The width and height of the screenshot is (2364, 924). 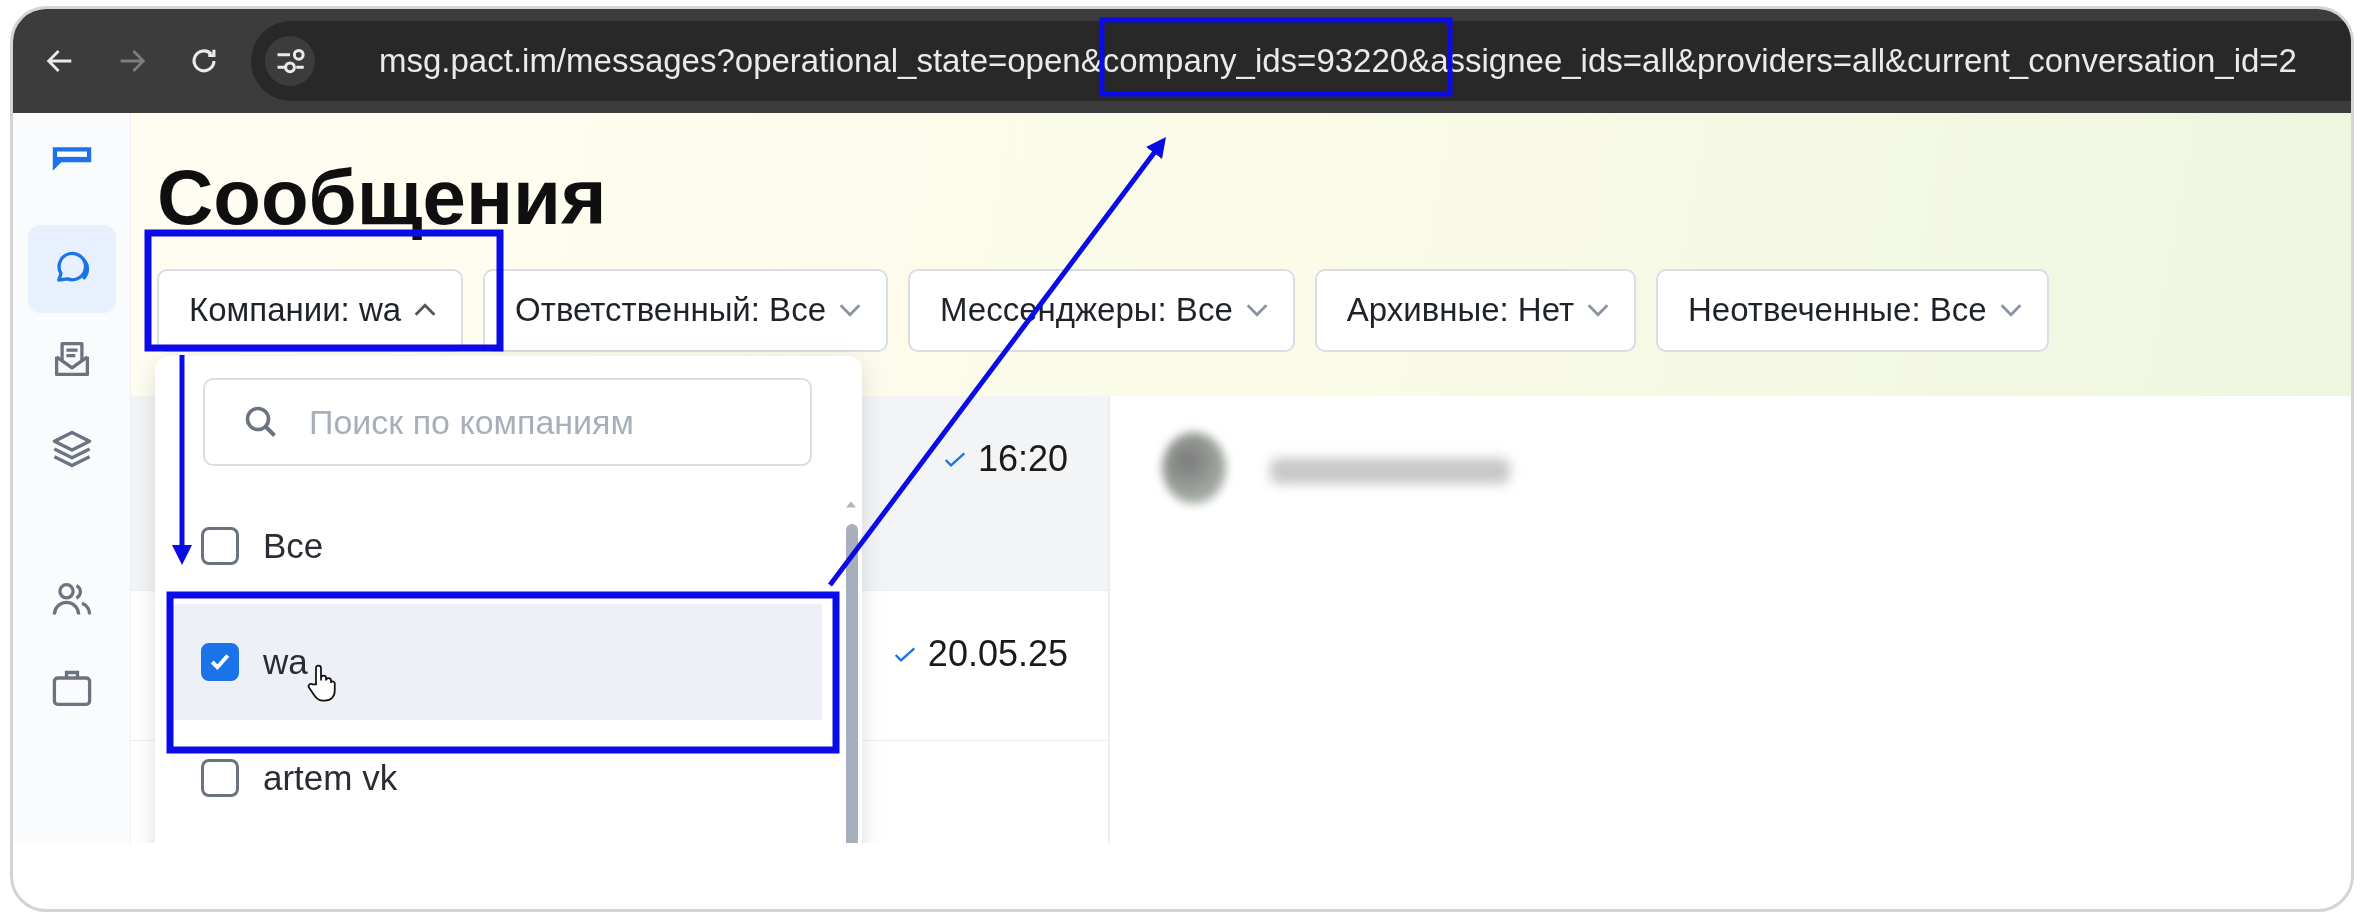 I want to click on page-title: Сообщения, so click(x=382, y=197).